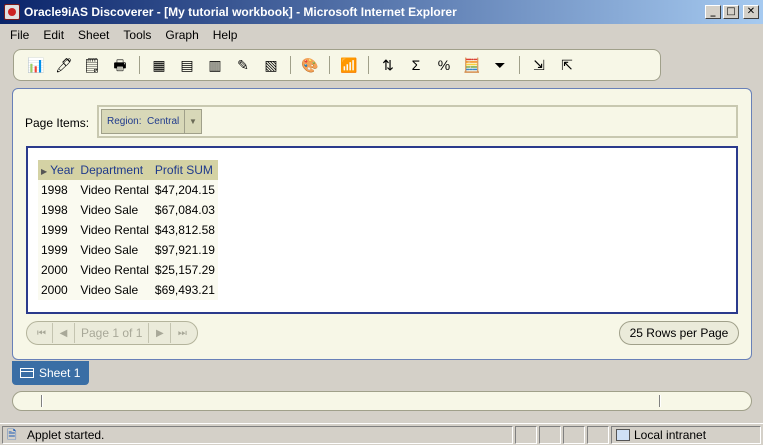 This screenshot has height=445, width=763. I want to click on scroll-right-marker, so click(660, 401).